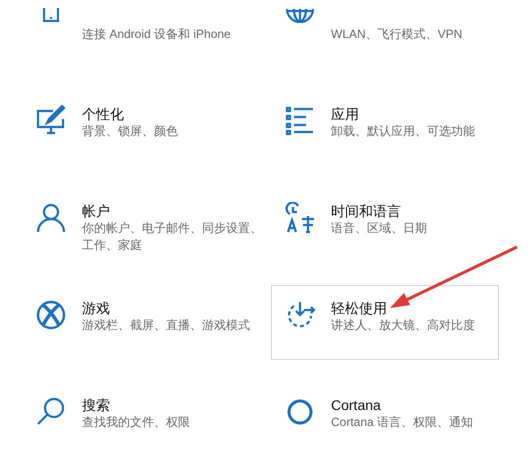 The height and width of the screenshot is (465, 529). What do you see at coordinates (356, 405) in the screenshot?
I see `tile-title: Cortana` at bounding box center [356, 405].